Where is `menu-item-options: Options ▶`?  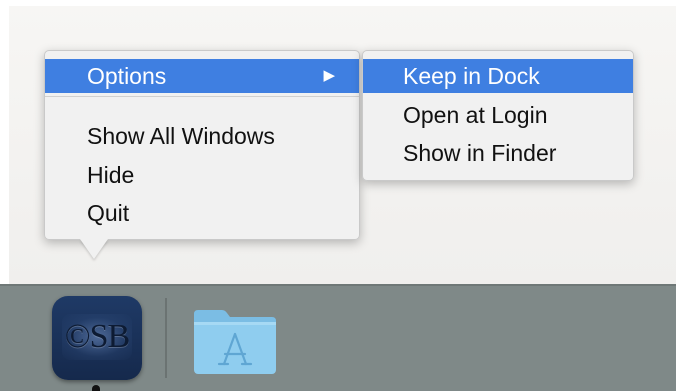 menu-item-options: Options ▶ is located at coordinates (202, 76).